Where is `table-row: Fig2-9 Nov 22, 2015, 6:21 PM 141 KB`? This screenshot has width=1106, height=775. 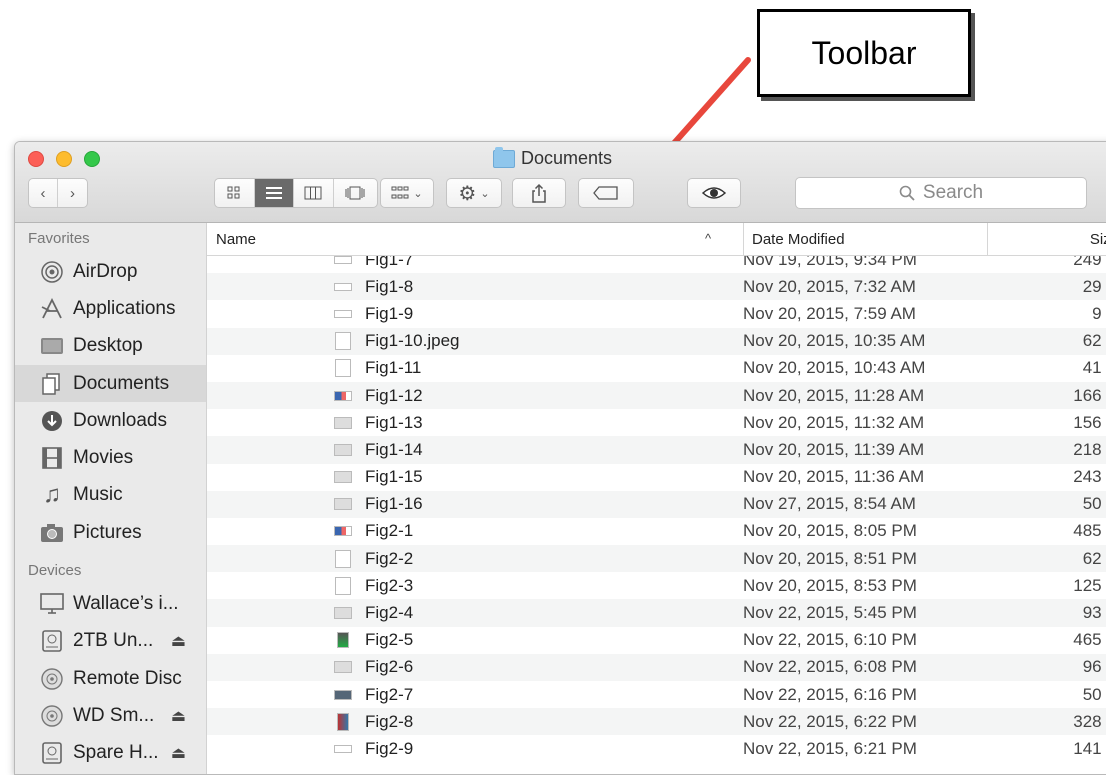
table-row: Fig2-9 Nov 22, 2015, 6:21 PM 141 KB is located at coordinates (656, 748).